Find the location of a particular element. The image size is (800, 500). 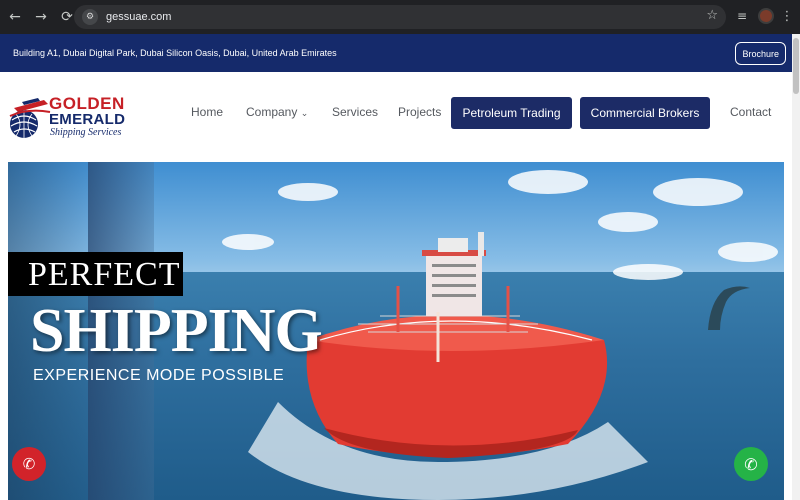

nav-home: Home is located at coordinates (207, 112).